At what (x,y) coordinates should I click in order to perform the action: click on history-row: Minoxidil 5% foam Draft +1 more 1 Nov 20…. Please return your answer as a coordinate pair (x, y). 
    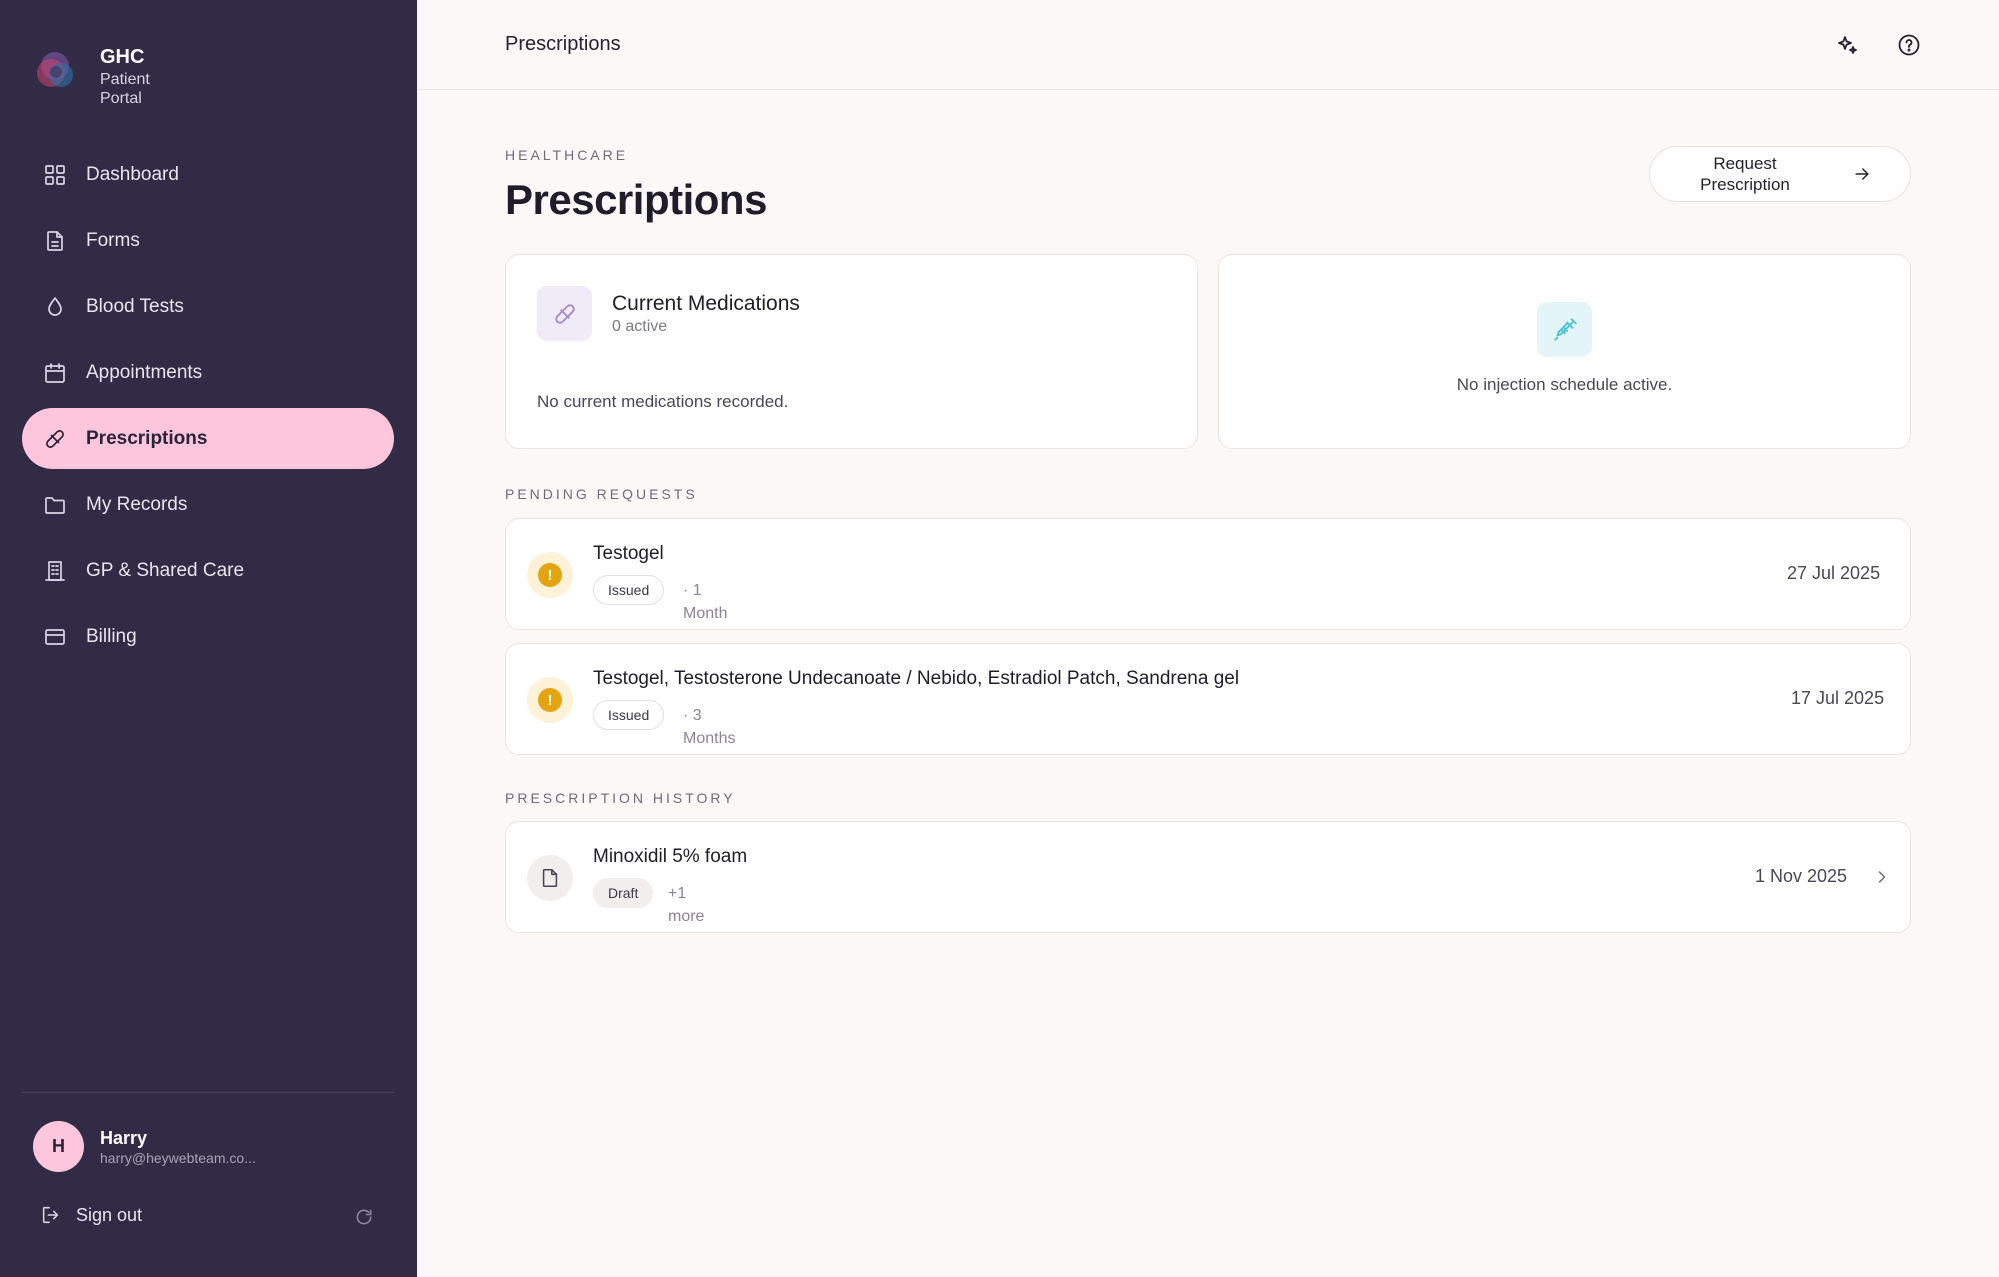
    Looking at the image, I should click on (1208, 877).